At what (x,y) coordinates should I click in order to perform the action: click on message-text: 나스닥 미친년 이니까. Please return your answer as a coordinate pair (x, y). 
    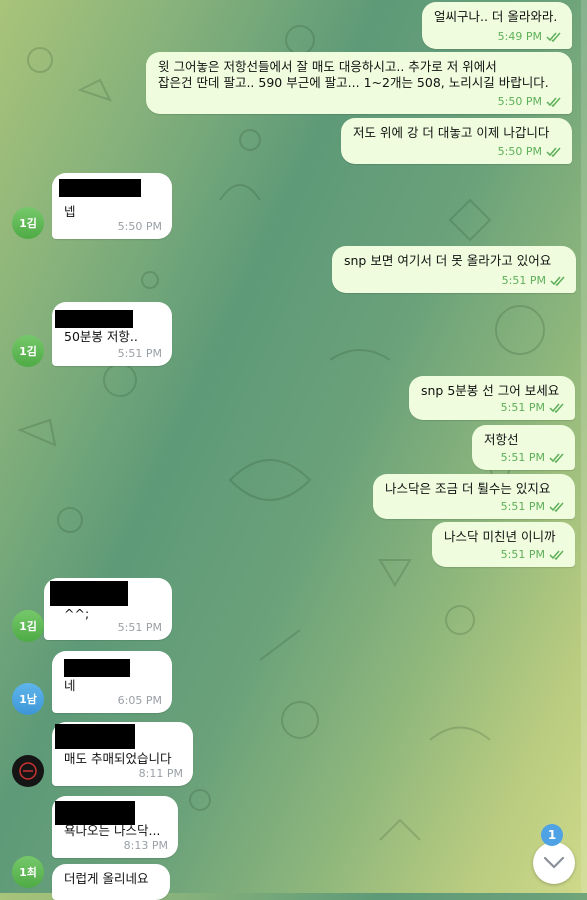
    Looking at the image, I should click on (500, 536).